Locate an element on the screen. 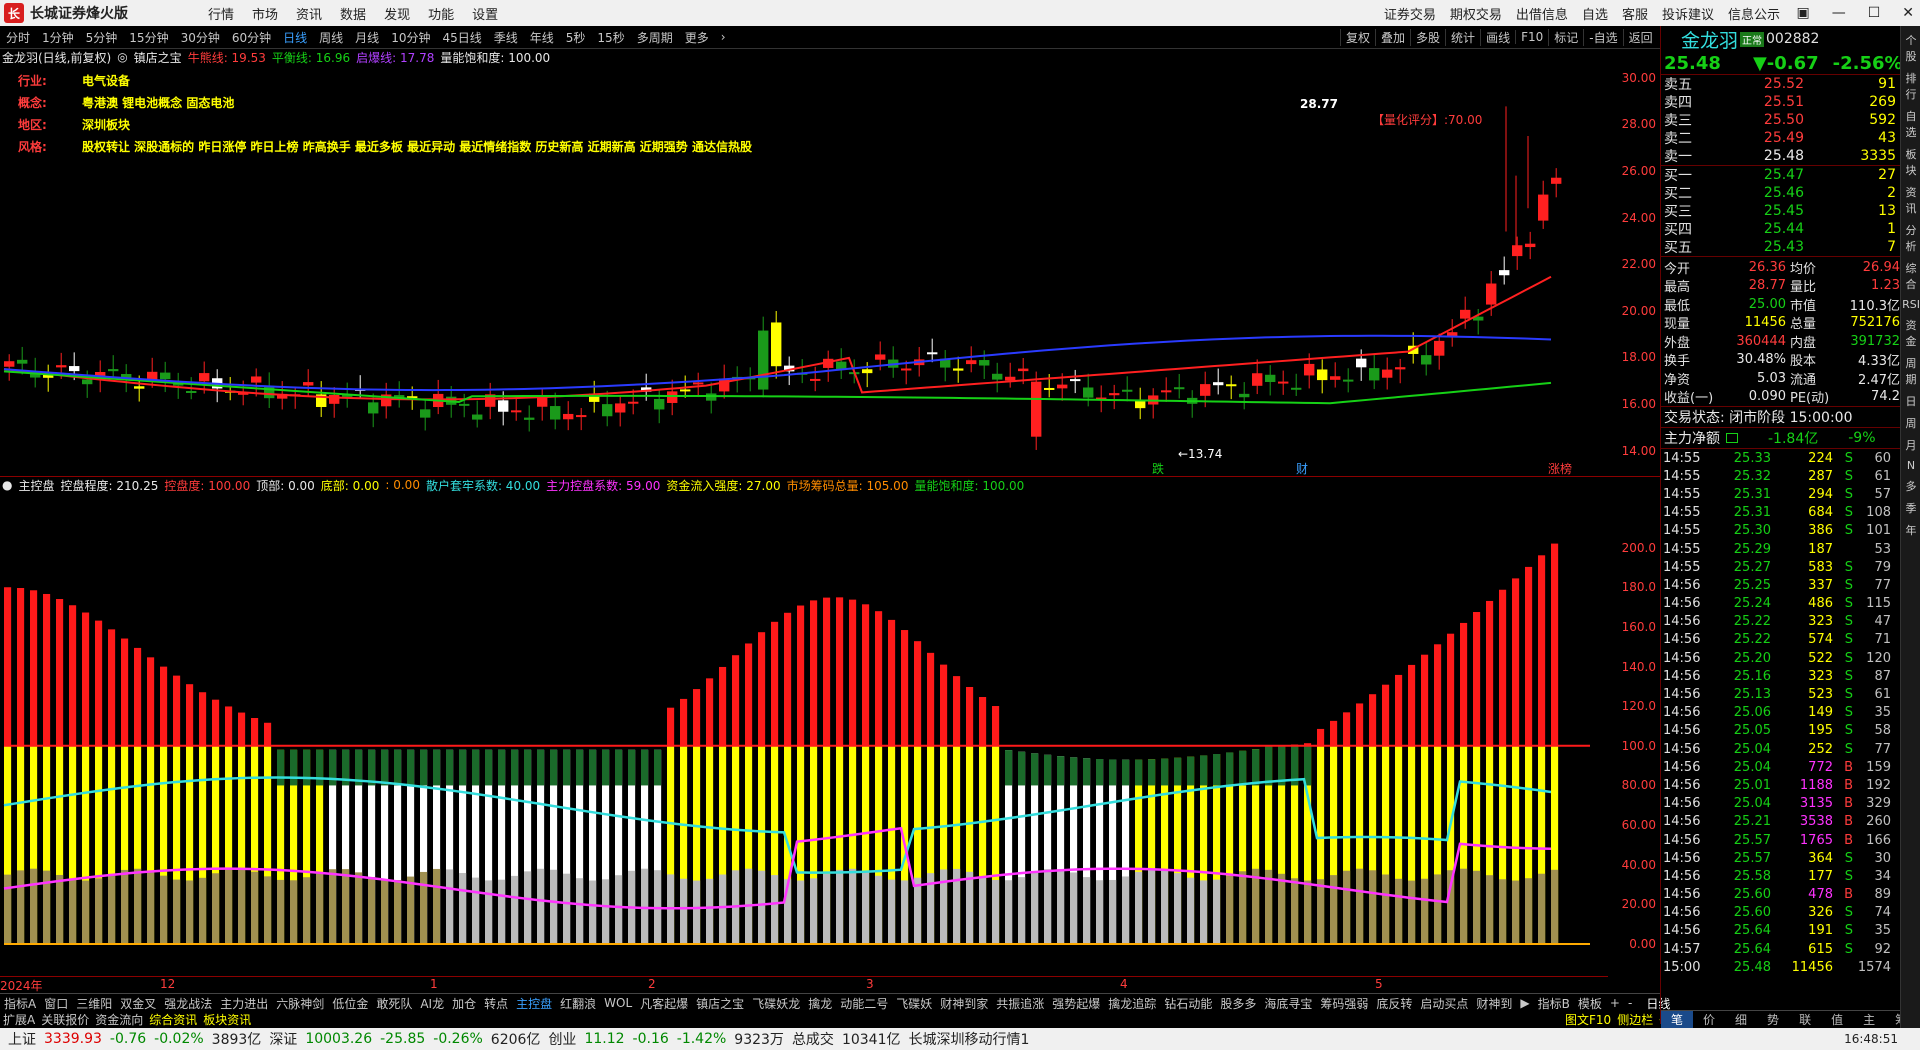 The height and width of the screenshot is (1050, 1920). stock-period-label: 金龙羽(日线,前复权) is located at coordinates (56, 57).